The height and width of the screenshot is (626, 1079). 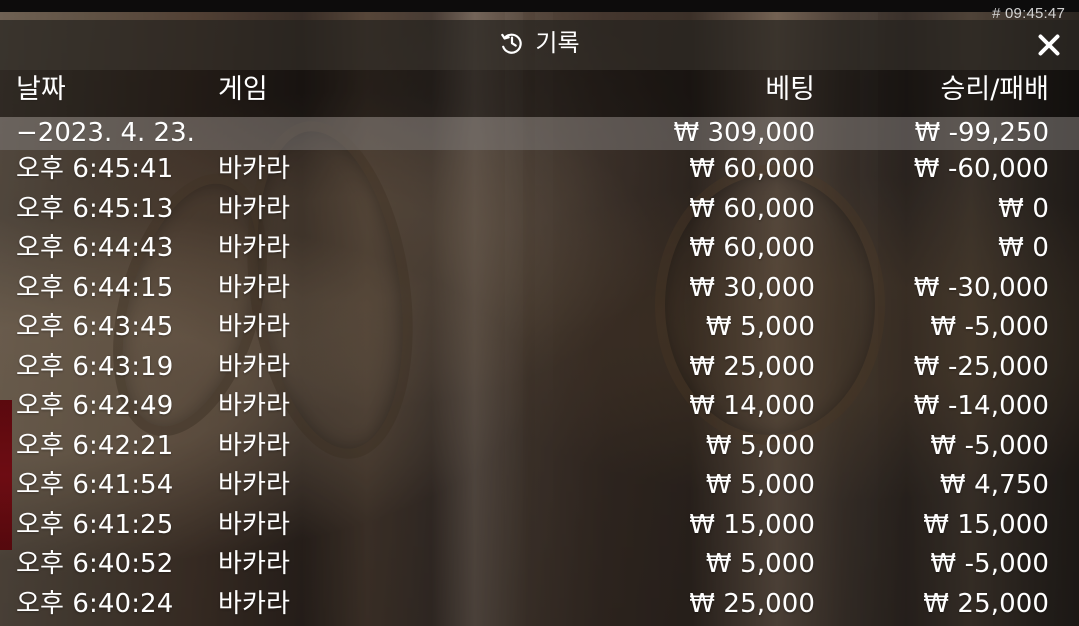 I want to click on history-header: 기록, so click(x=539, y=45).